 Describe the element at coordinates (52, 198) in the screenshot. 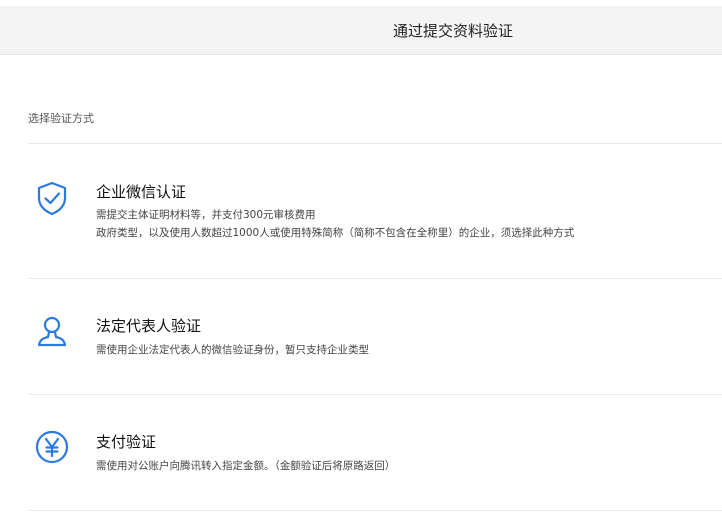

I see `shield-check-icon` at that location.